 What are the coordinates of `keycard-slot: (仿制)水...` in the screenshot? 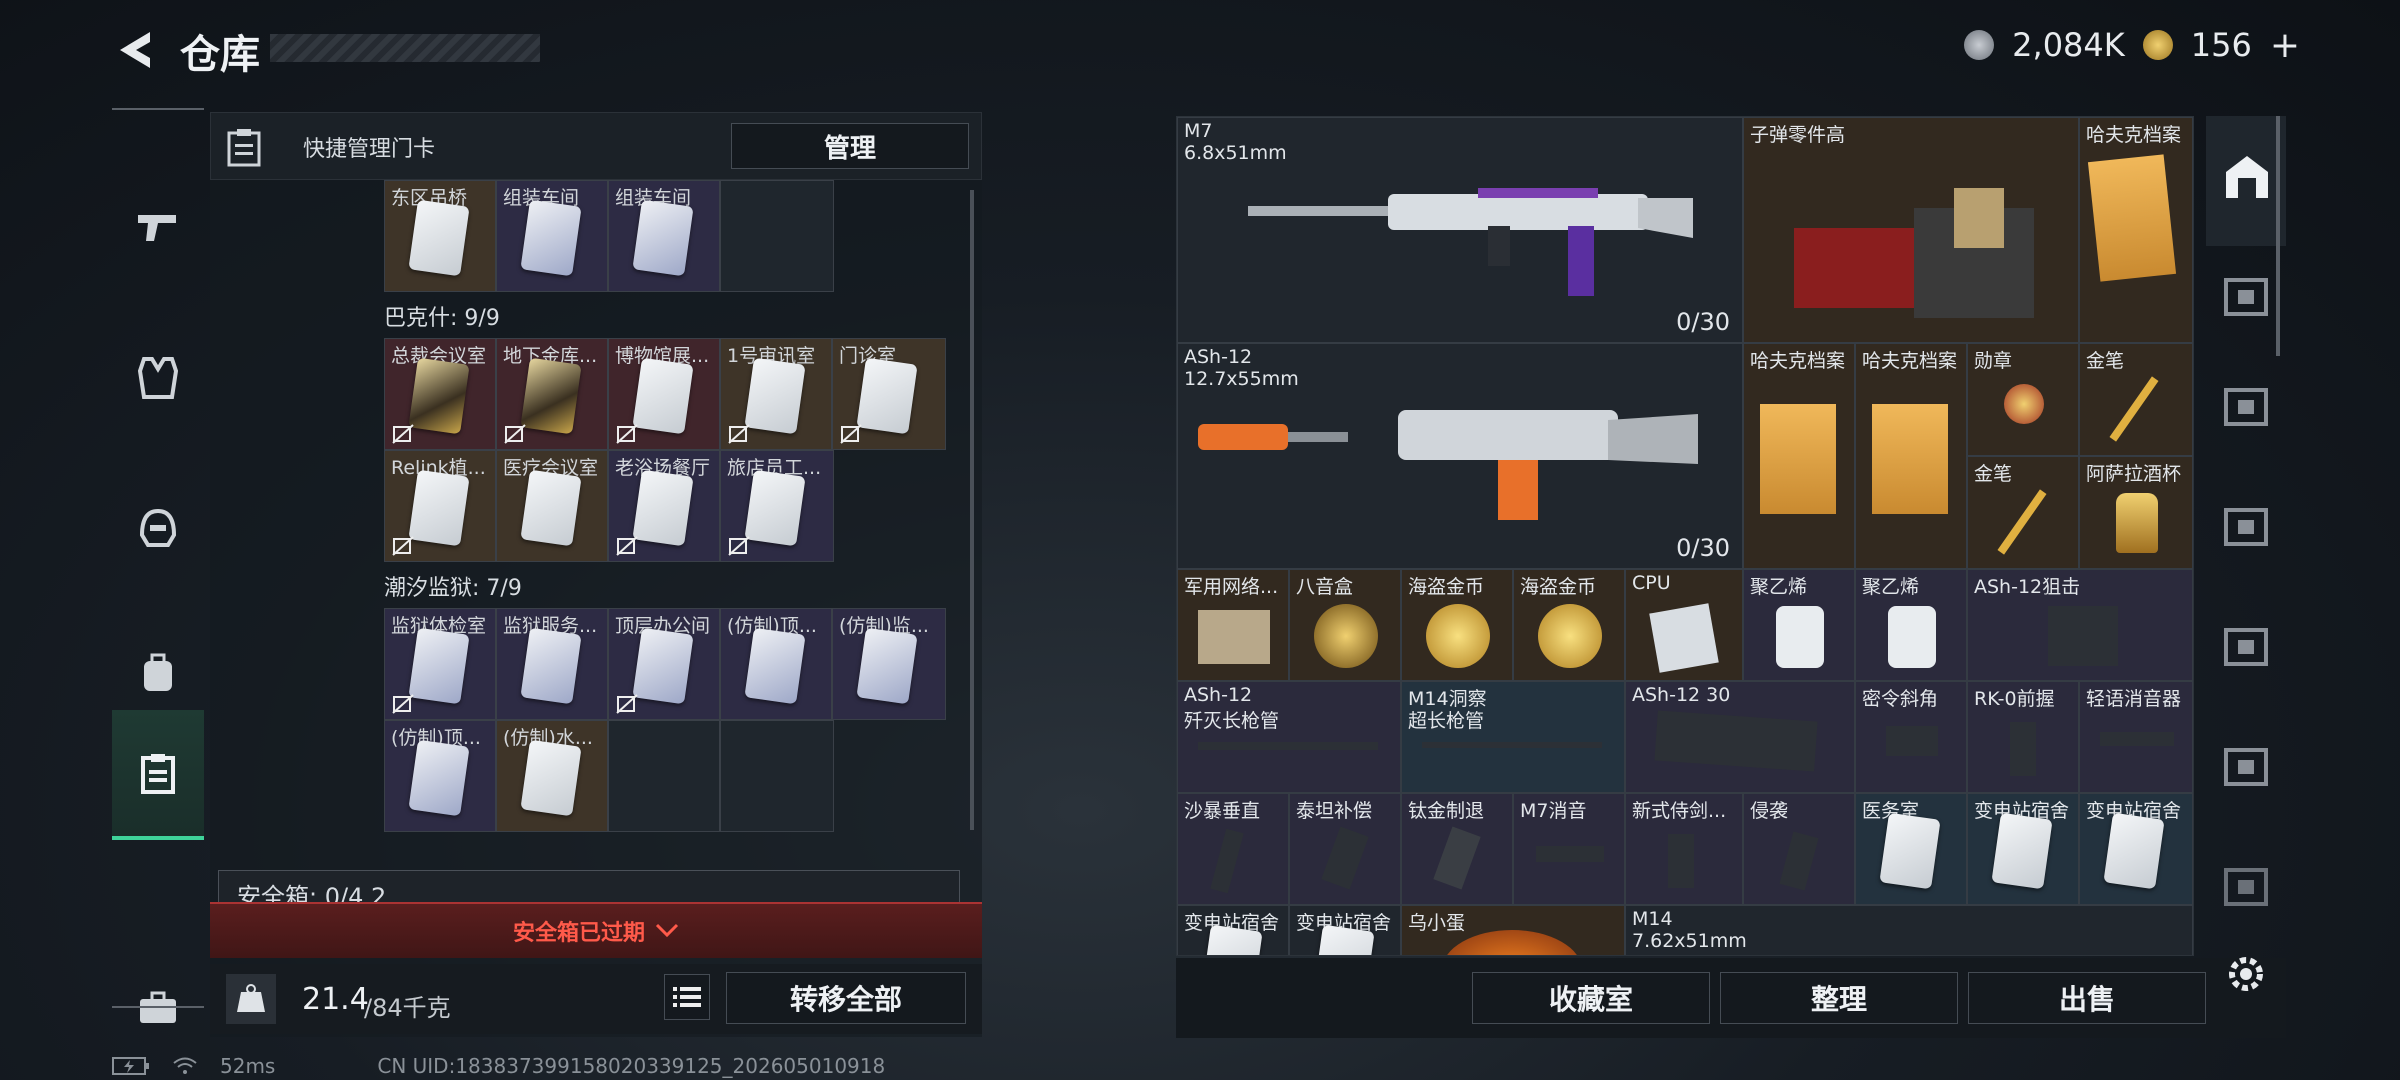 It's located at (552, 776).